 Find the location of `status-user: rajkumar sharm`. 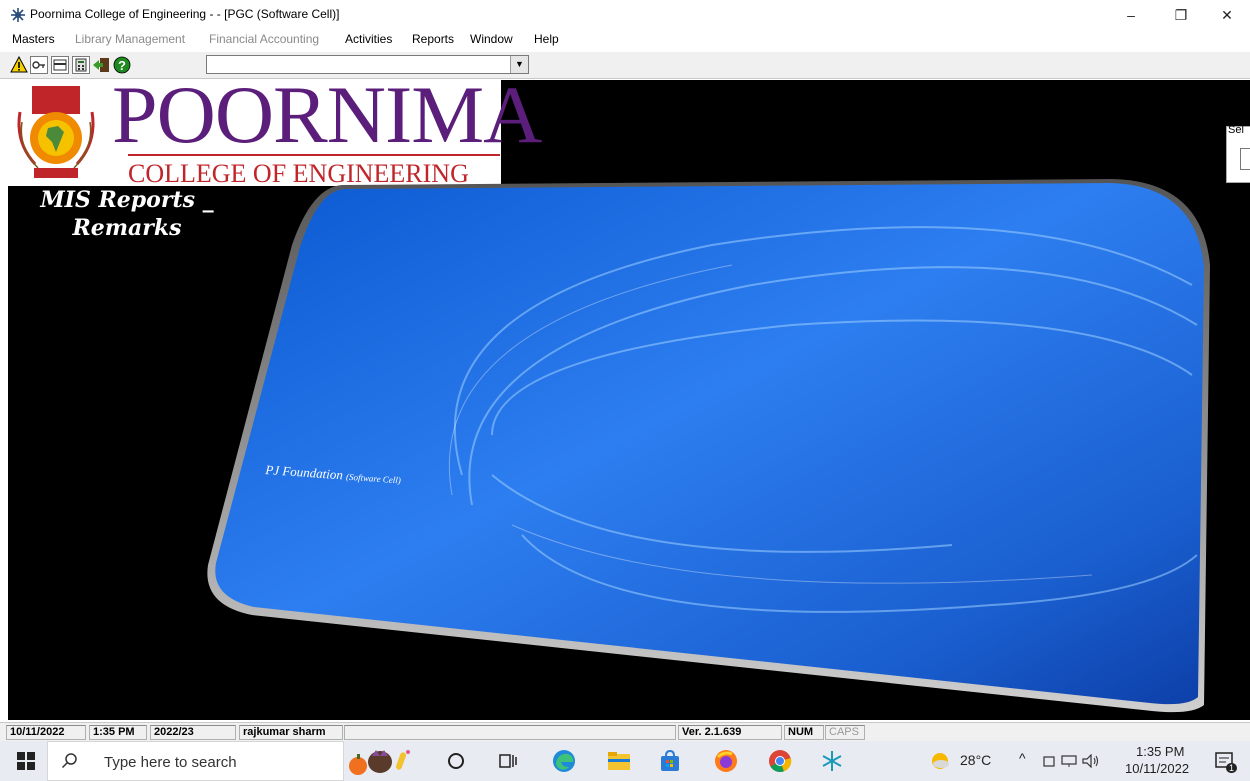

status-user: rajkumar sharm is located at coordinates (291, 732).